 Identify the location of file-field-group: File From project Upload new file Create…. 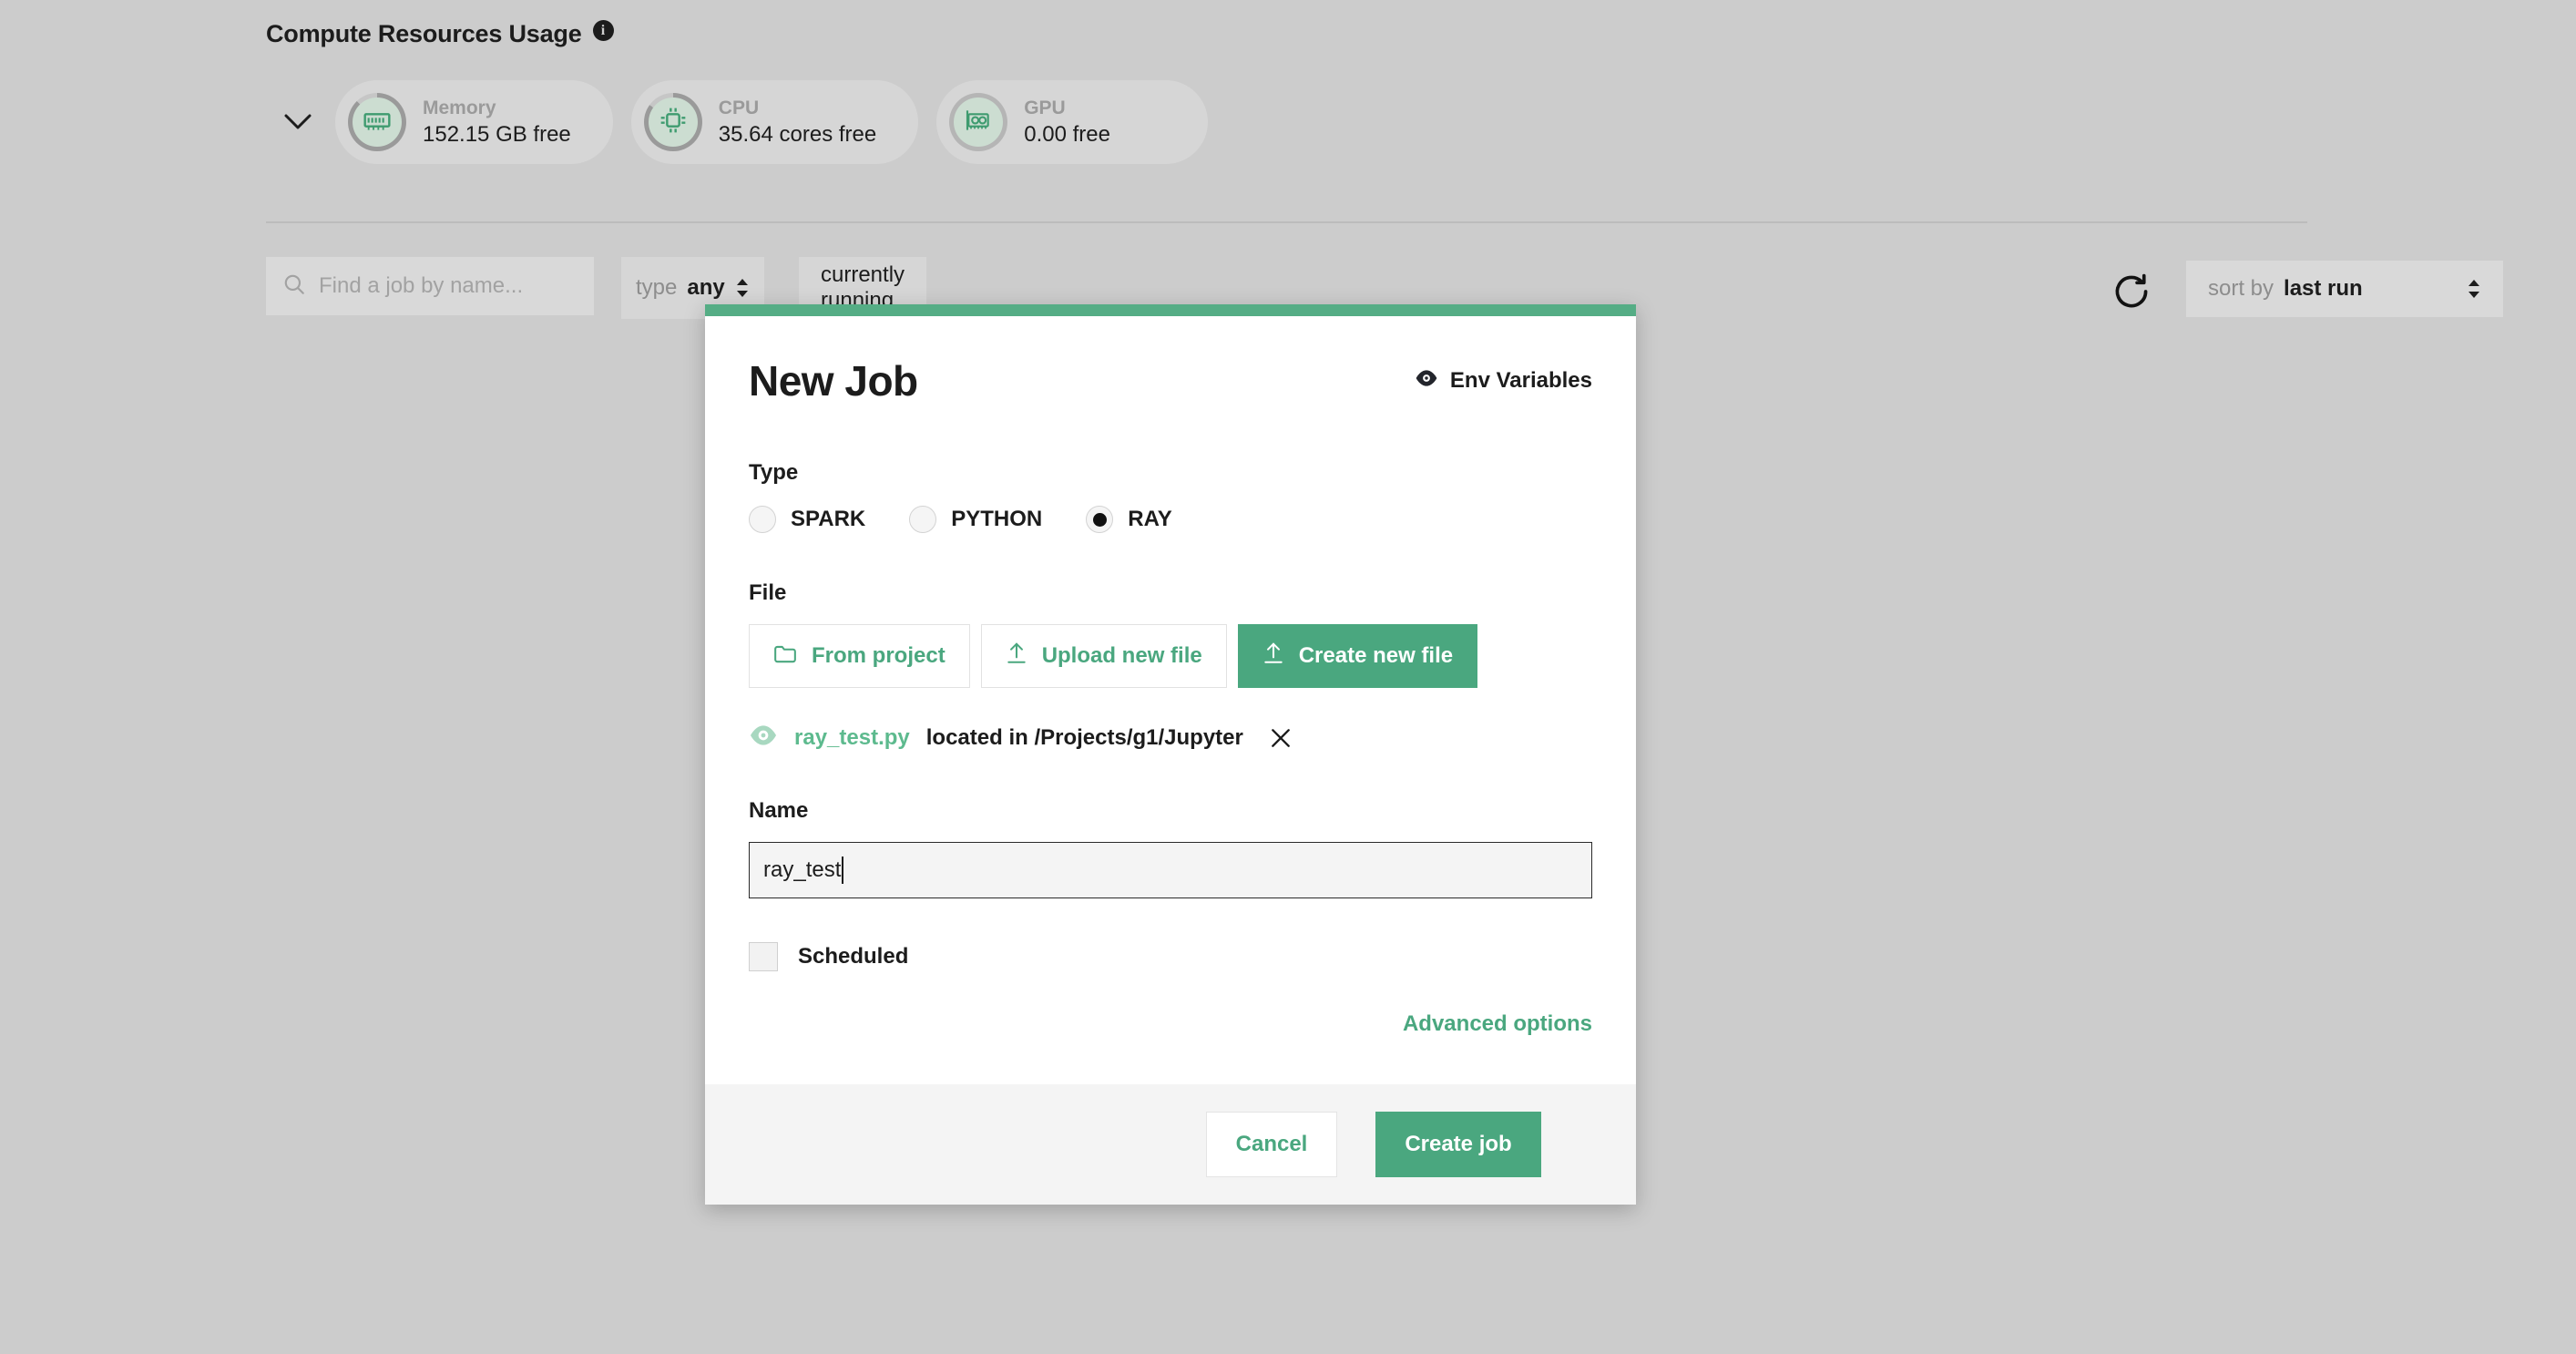
(1170, 665).